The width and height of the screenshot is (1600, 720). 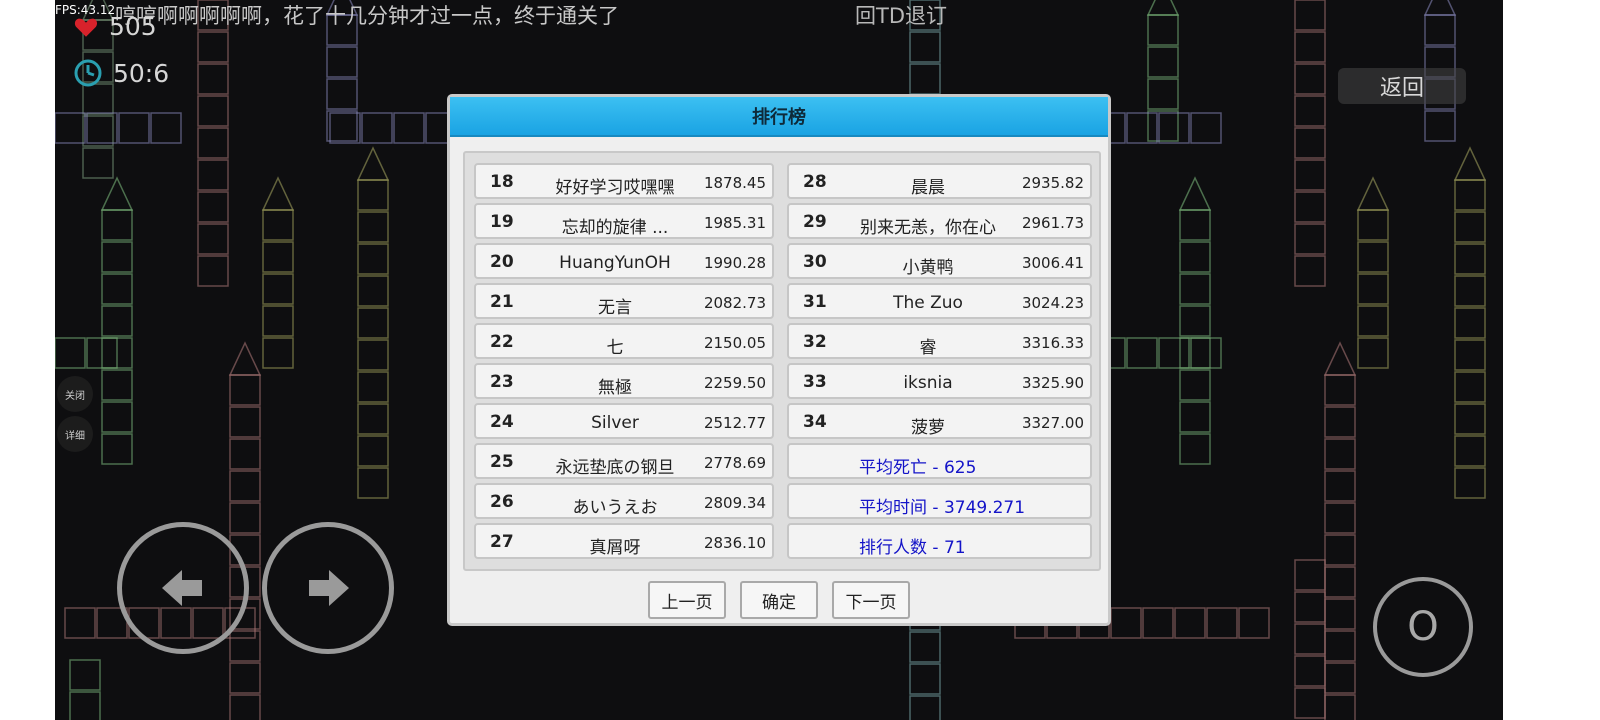 What do you see at coordinates (939, 541) in the screenshot?
I see `ranked-player-count-row: 排行人数 - 71` at bounding box center [939, 541].